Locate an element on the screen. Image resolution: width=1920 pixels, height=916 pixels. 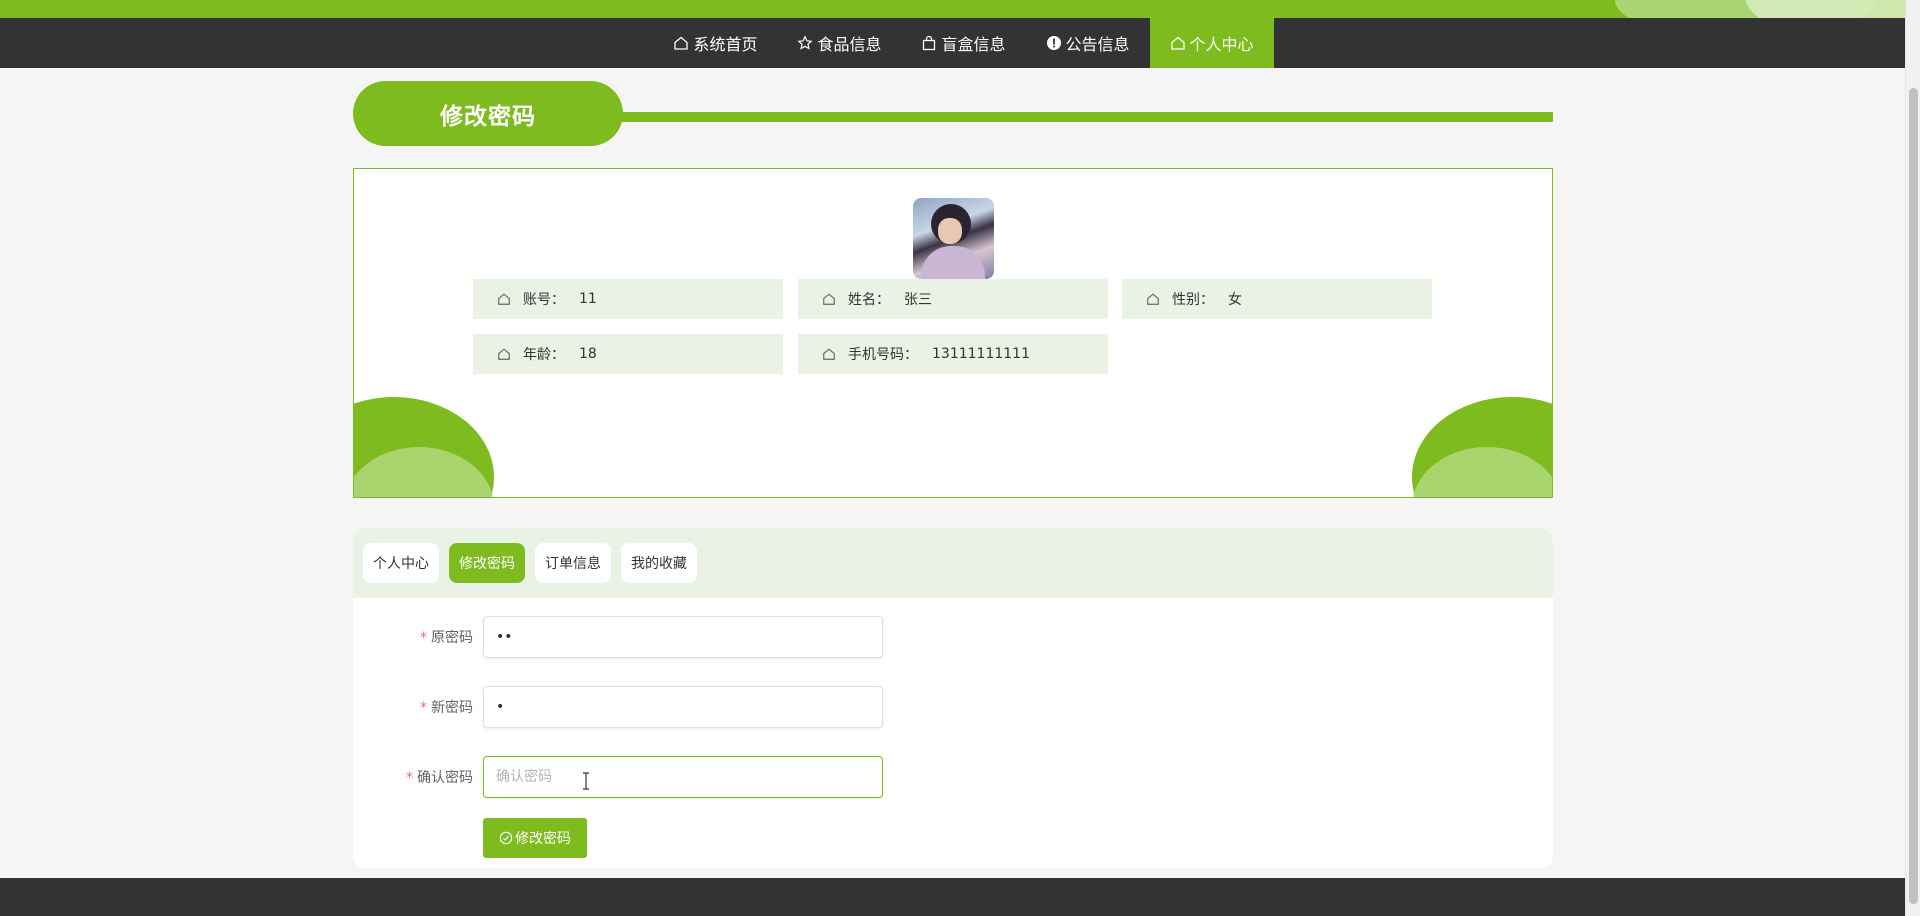
change-password-button: 修改密码 is located at coordinates (535, 838).